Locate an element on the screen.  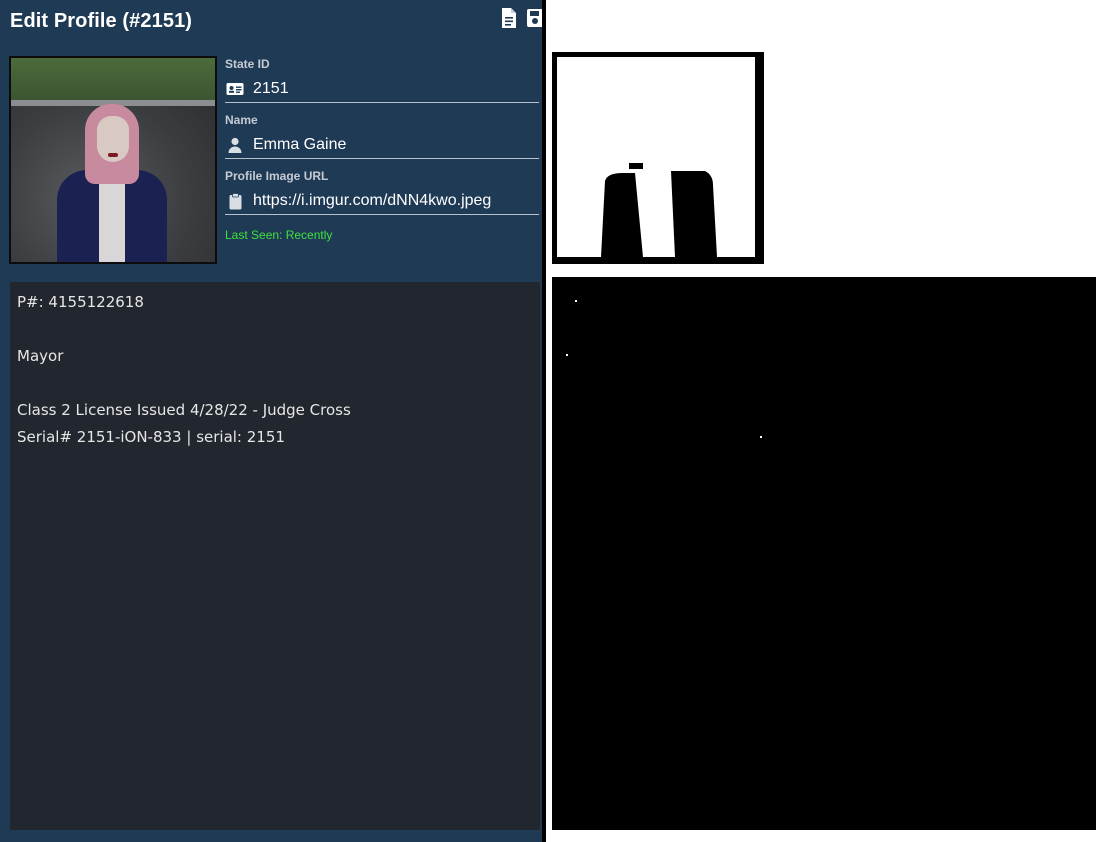
image-url-label: Profile Image URL is located at coordinates (277, 176).